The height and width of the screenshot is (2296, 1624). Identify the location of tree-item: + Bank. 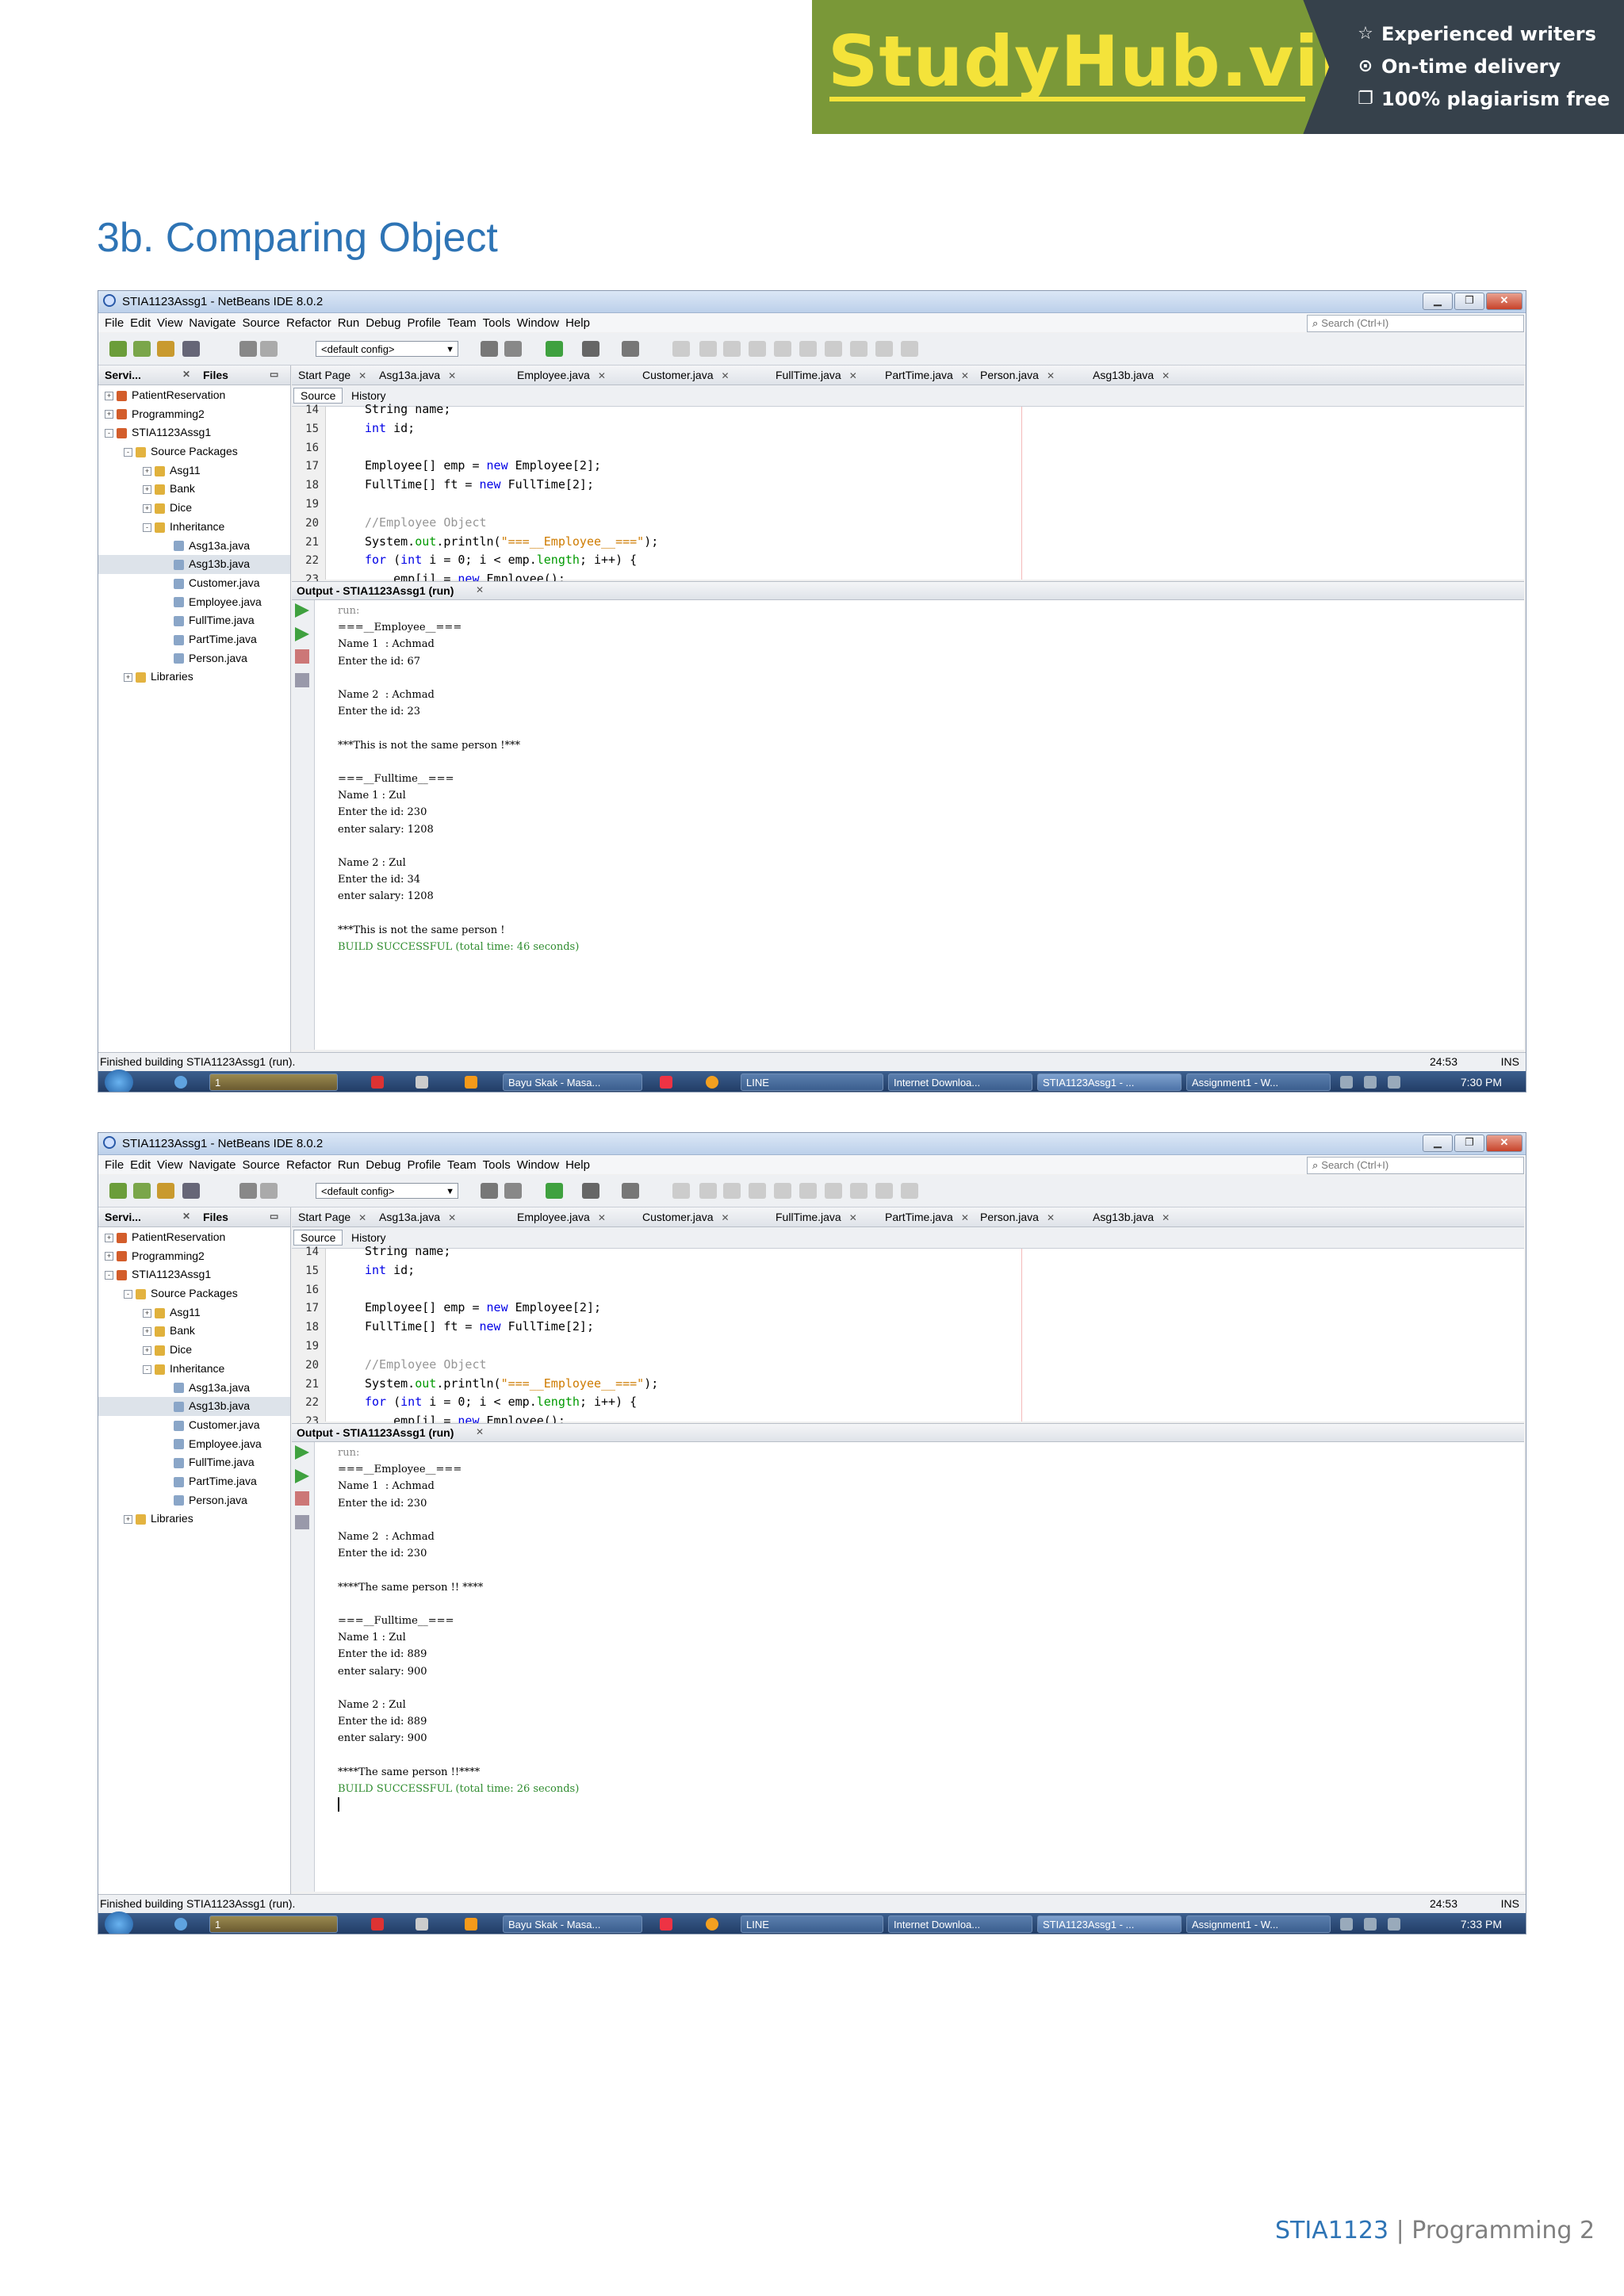
(194, 490).